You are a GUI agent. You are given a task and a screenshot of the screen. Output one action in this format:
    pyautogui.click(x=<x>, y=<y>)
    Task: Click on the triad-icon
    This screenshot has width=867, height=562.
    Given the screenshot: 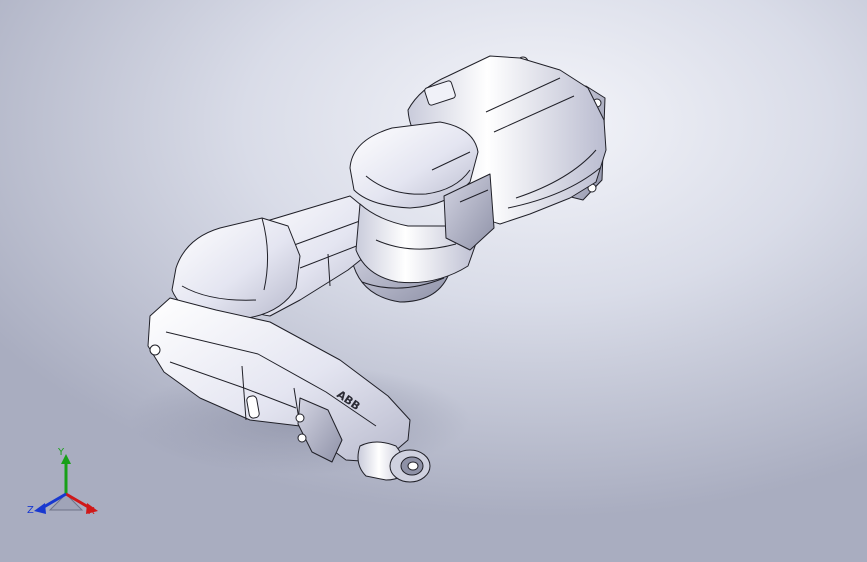 What is the action you would take?
    pyautogui.click(x=66, y=484)
    